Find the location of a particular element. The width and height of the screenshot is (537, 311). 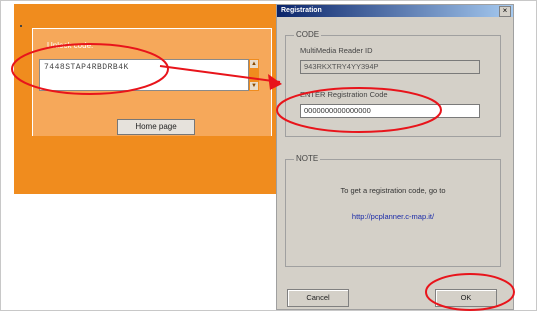

annotation-arrow is located at coordinates (220, 74).